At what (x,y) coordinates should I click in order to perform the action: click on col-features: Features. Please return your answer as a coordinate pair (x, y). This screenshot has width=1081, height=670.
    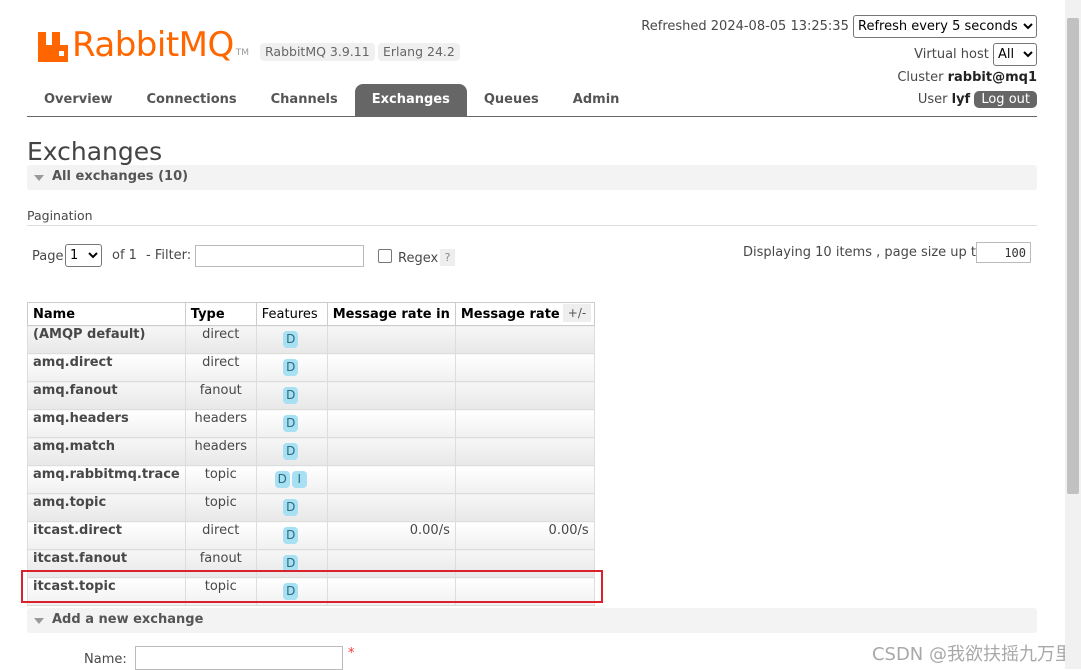
    Looking at the image, I should click on (291, 314).